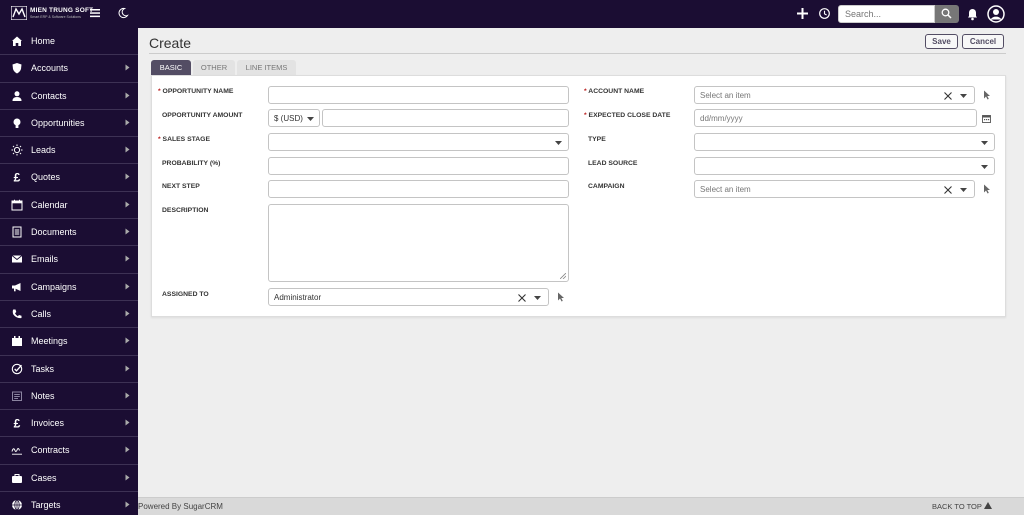 Image resolution: width=1024 pixels, height=515 pixels. Describe the element at coordinates (198, 91) in the screenshot. I see `opportunity-name-label-text: OPPORTUNITY NAME` at that location.